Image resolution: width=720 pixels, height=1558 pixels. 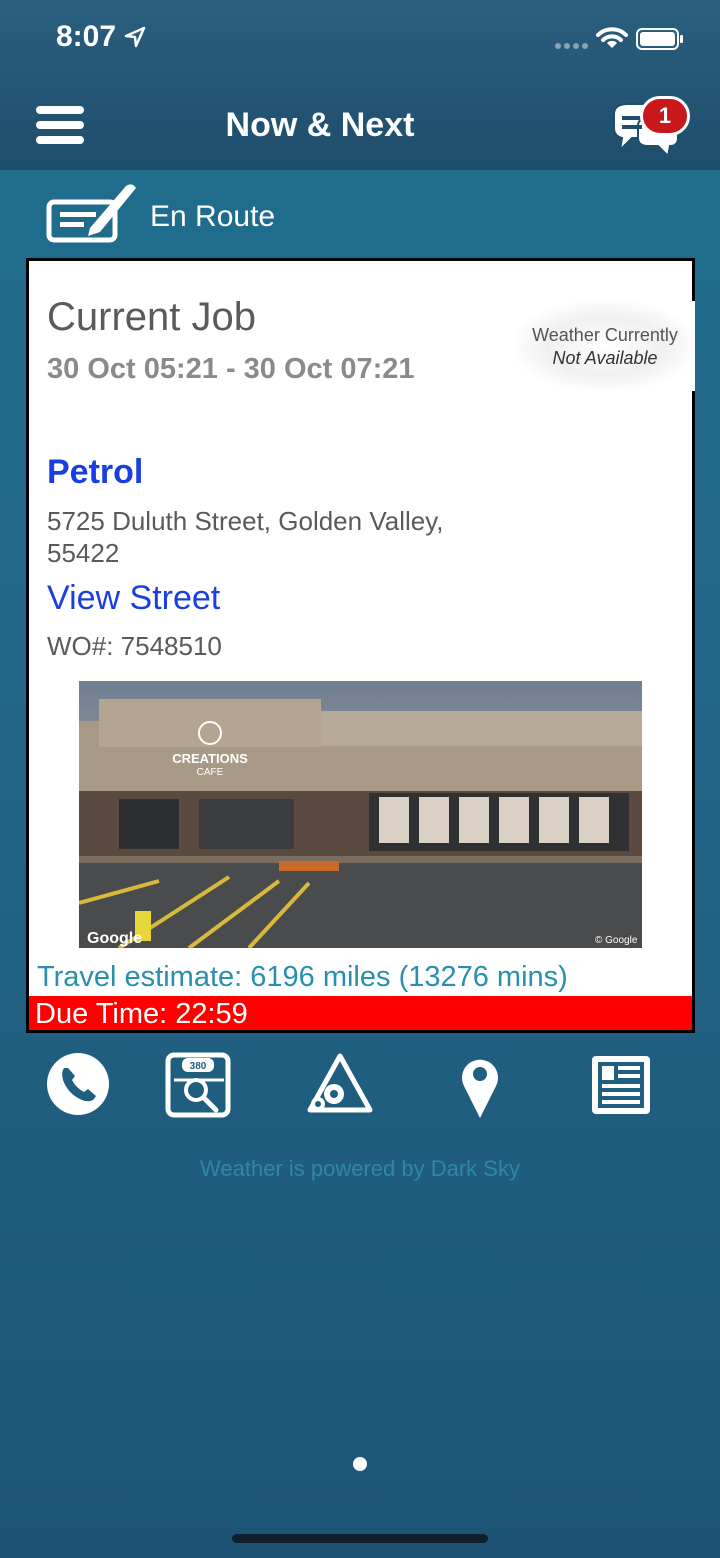 What do you see at coordinates (114, 938) in the screenshot?
I see `google-watermark: Google` at bounding box center [114, 938].